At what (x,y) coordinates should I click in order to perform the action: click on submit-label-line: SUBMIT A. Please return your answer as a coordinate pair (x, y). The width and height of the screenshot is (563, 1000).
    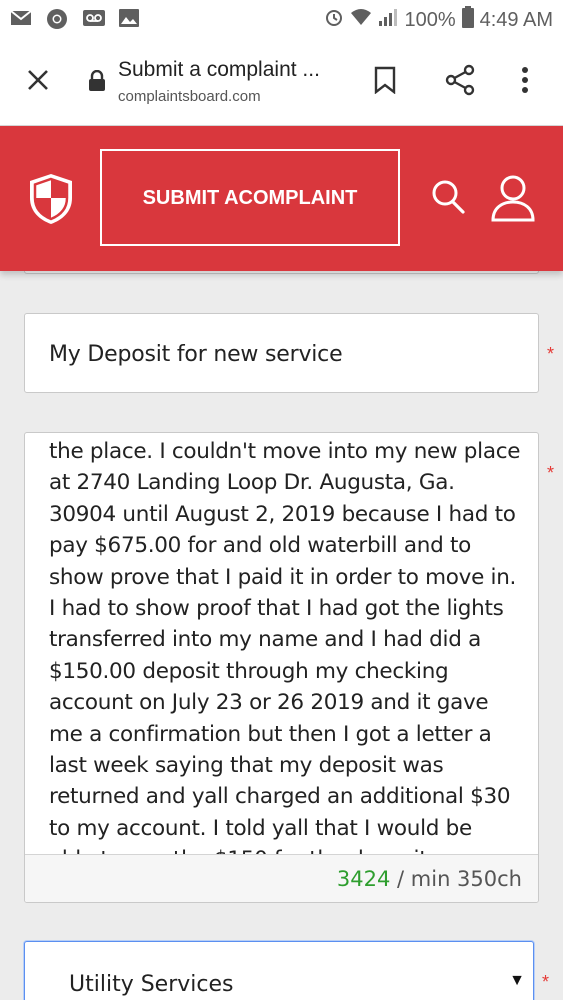
    Looking at the image, I should click on (190, 197).